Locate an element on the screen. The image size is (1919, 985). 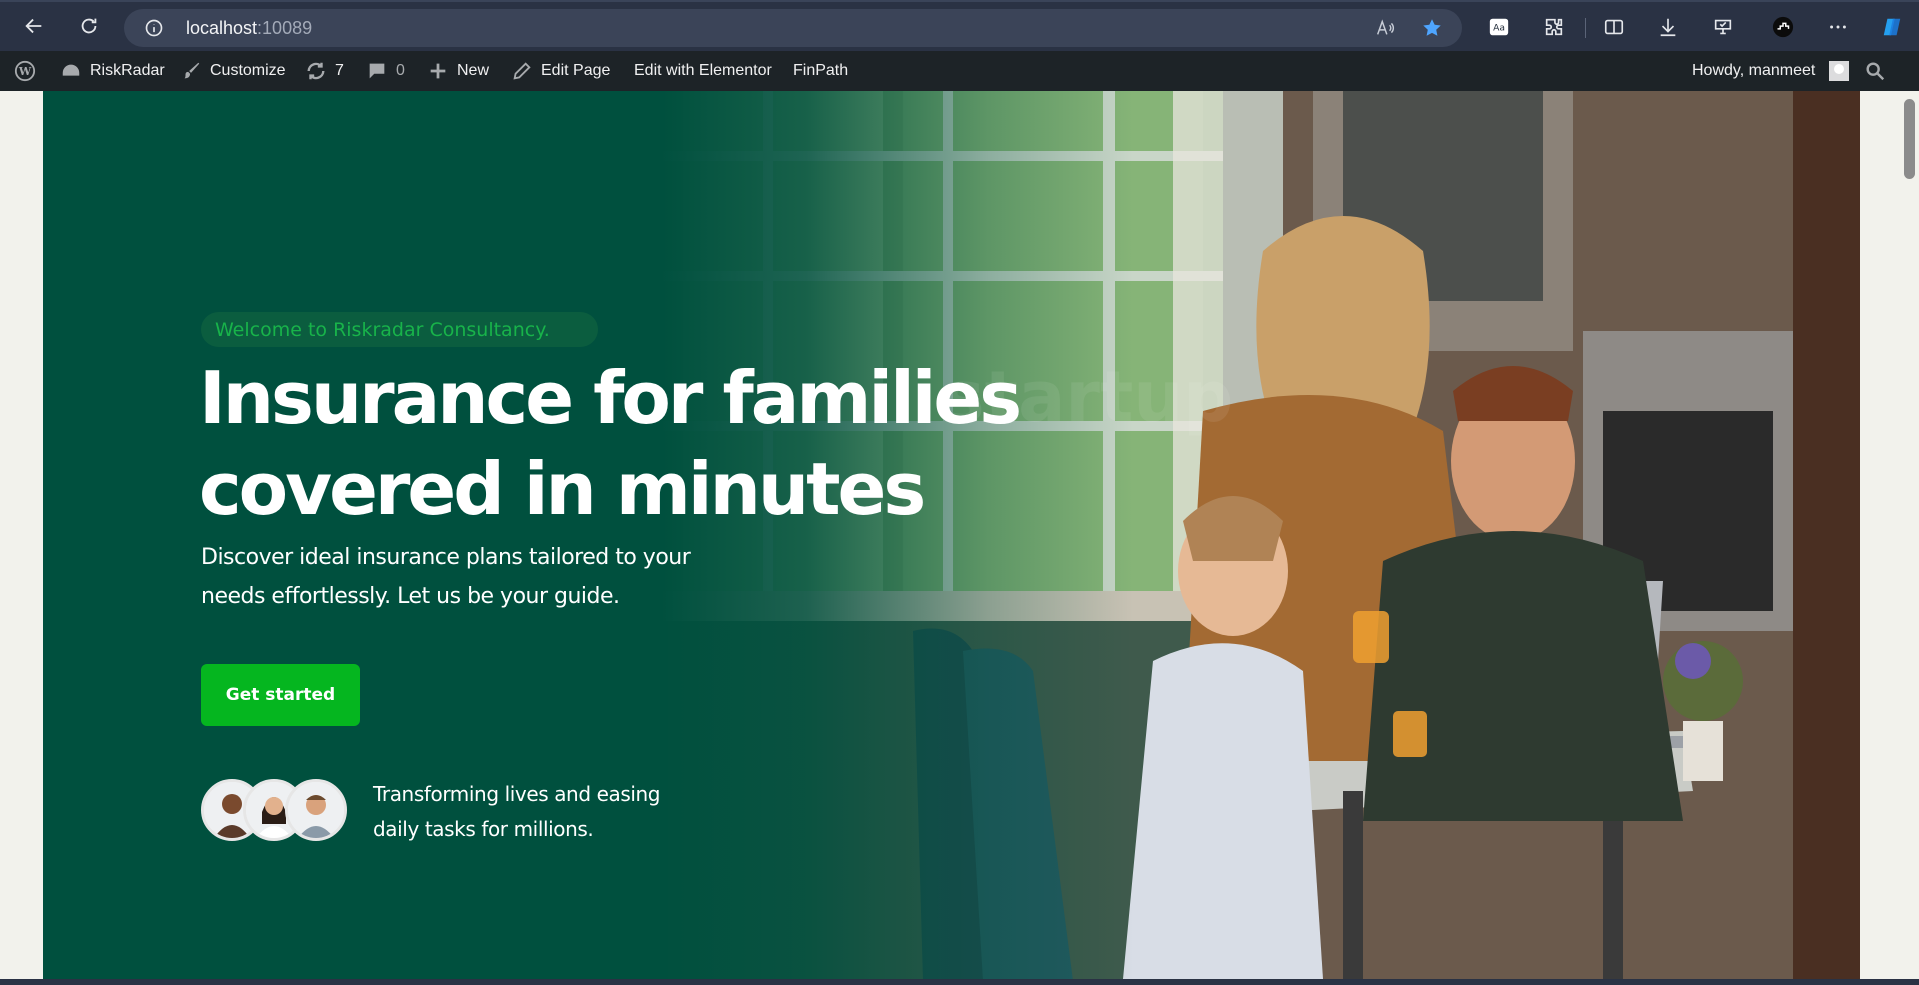
immersive-reader-button: Aa is located at coordinates (1499, 27).